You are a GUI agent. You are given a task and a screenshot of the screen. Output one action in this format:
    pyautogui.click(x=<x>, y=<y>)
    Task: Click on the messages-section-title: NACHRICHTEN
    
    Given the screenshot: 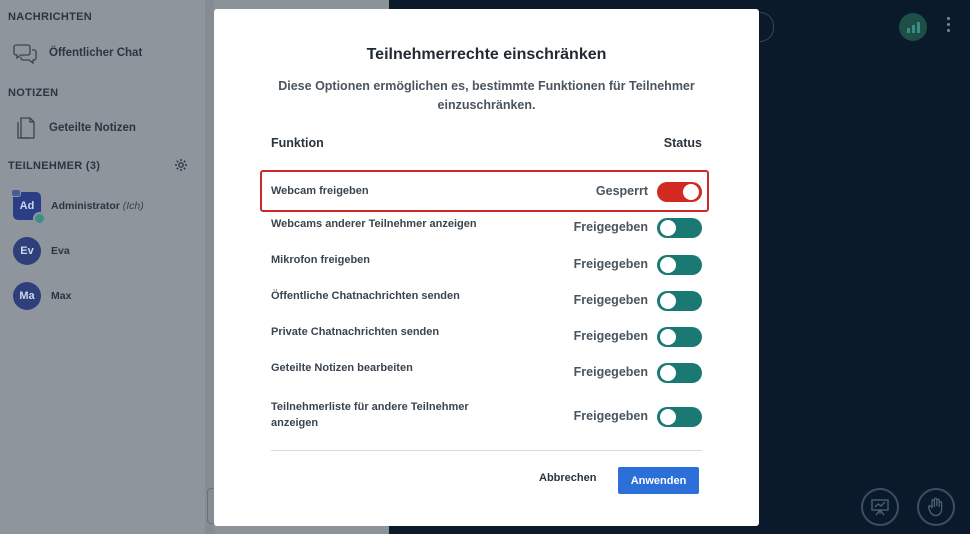 What is the action you would take?
    pyautogui.click(x=50, y=17)
    